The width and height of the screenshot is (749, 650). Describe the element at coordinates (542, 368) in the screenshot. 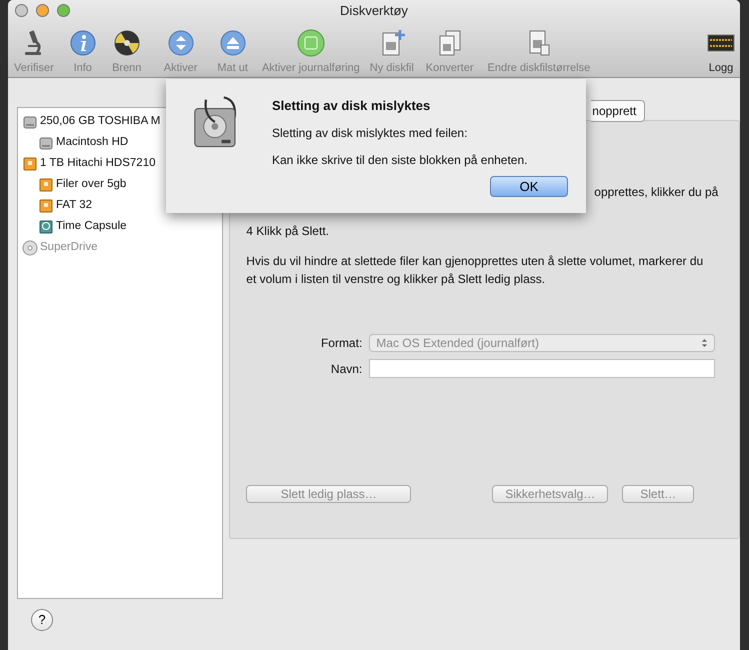

I see `name-field` at that location.